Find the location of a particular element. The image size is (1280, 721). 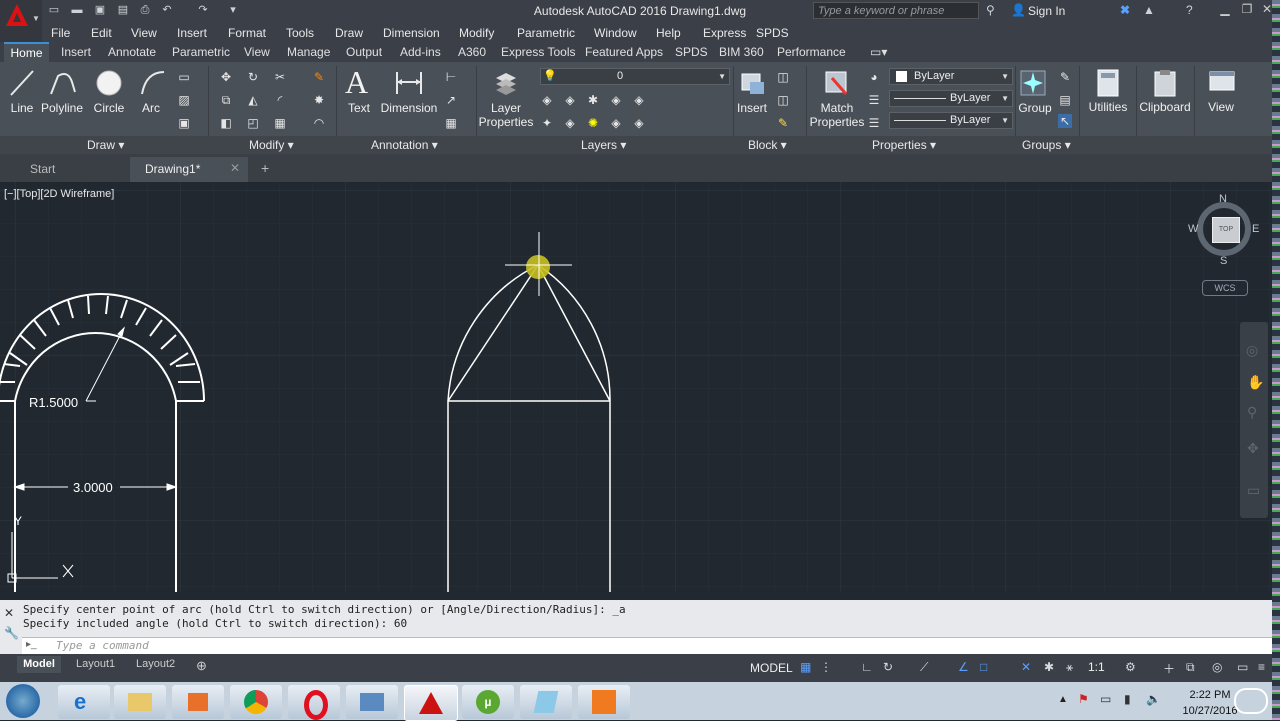

ortho-icon: ∟ is located at coordinates (867, 667).